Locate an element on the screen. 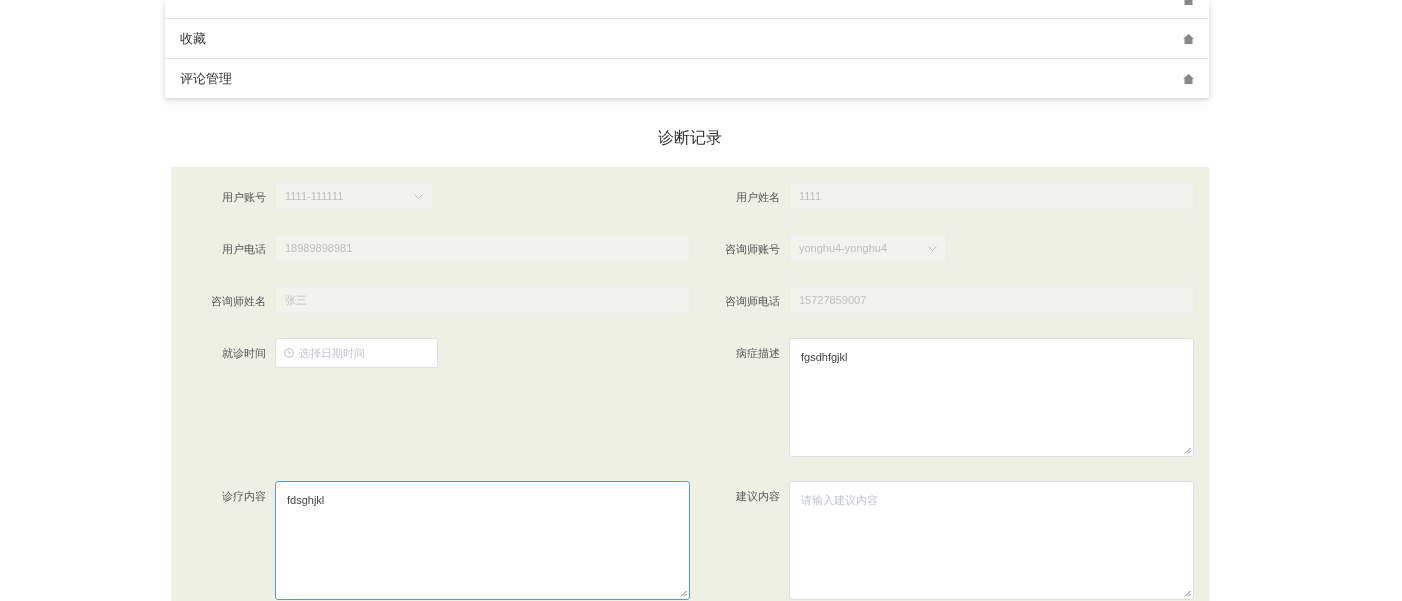 The height and width of the screenshot is (601, 1402). textarea-field: fgsdhfgjkl is located at coordinates (991, 397).